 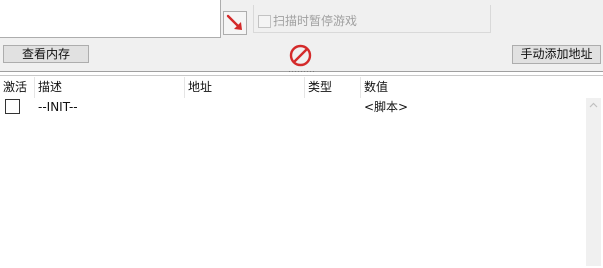 I want to click on splitter-grip-icon, so click(x=301, y=71).